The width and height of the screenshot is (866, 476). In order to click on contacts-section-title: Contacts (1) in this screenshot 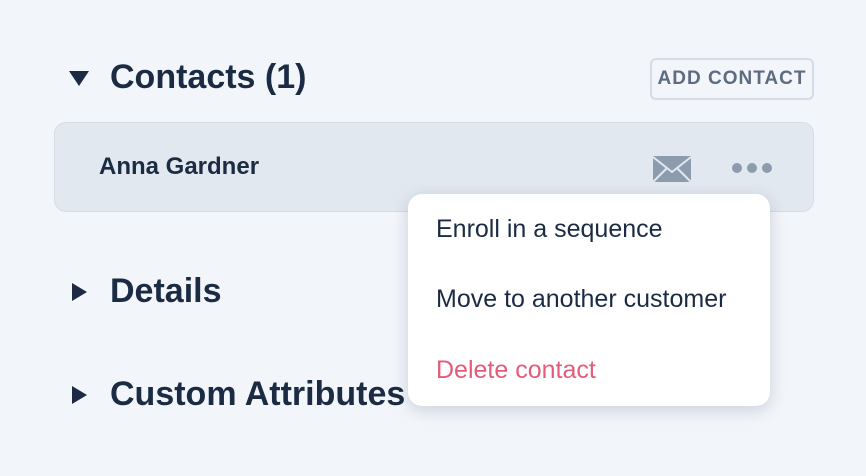, I will do `click(208, 77)`.